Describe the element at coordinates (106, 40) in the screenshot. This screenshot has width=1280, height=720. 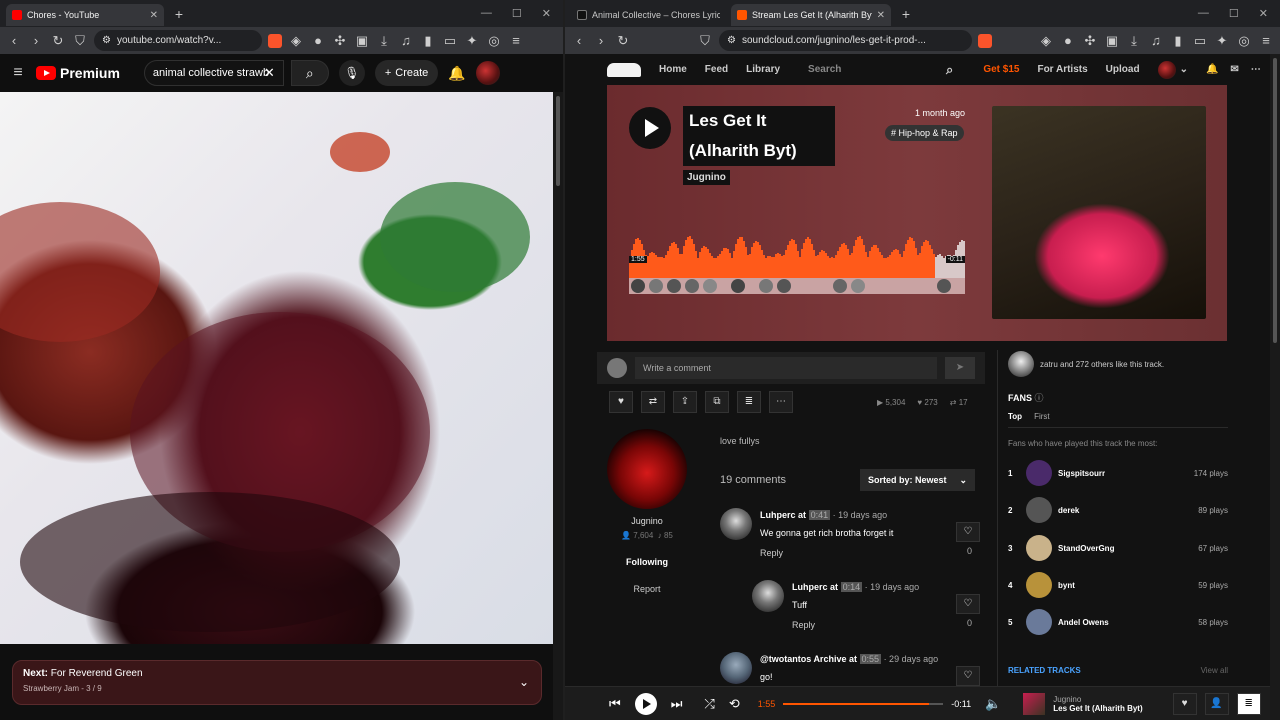
I see `site-info-icon: ⚙` at that location.